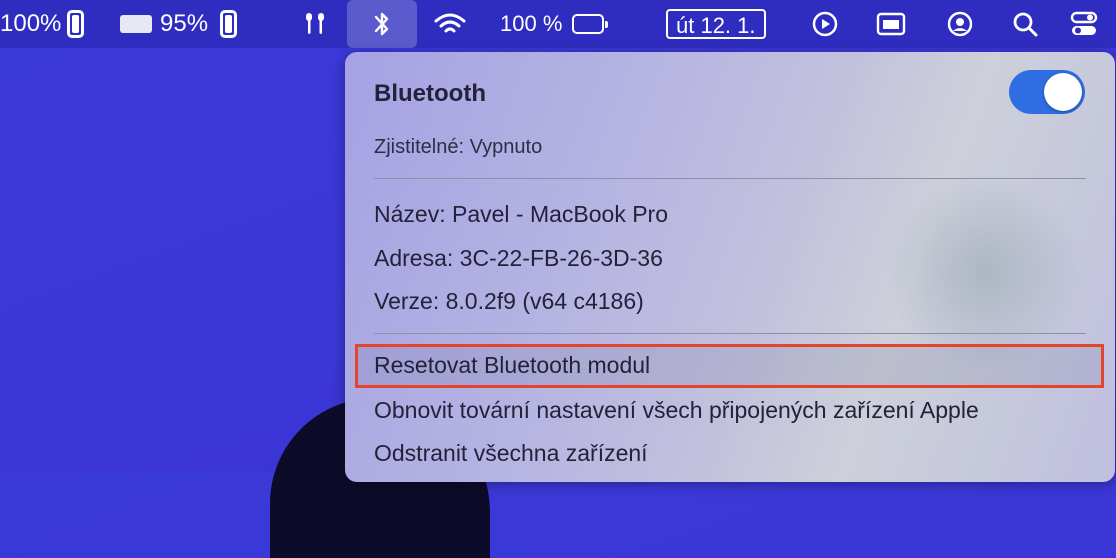 The image size is (1116, 558). I want to click on user-account-icon, so click(960, 24).